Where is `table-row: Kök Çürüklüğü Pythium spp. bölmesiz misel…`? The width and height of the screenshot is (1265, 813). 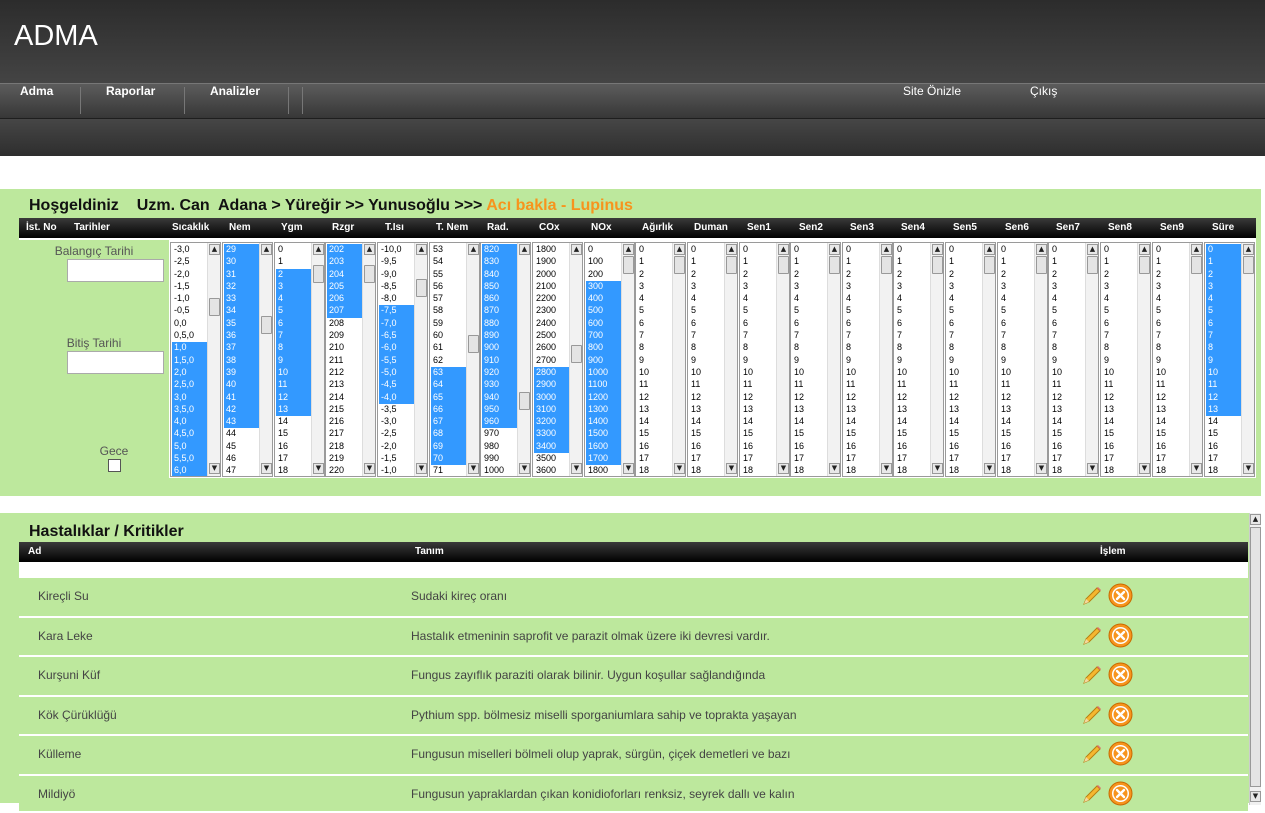 table-row: Kök Çürüklüğü Pythium spp. bölmesiz misel… is located at coordinates (633, 713).